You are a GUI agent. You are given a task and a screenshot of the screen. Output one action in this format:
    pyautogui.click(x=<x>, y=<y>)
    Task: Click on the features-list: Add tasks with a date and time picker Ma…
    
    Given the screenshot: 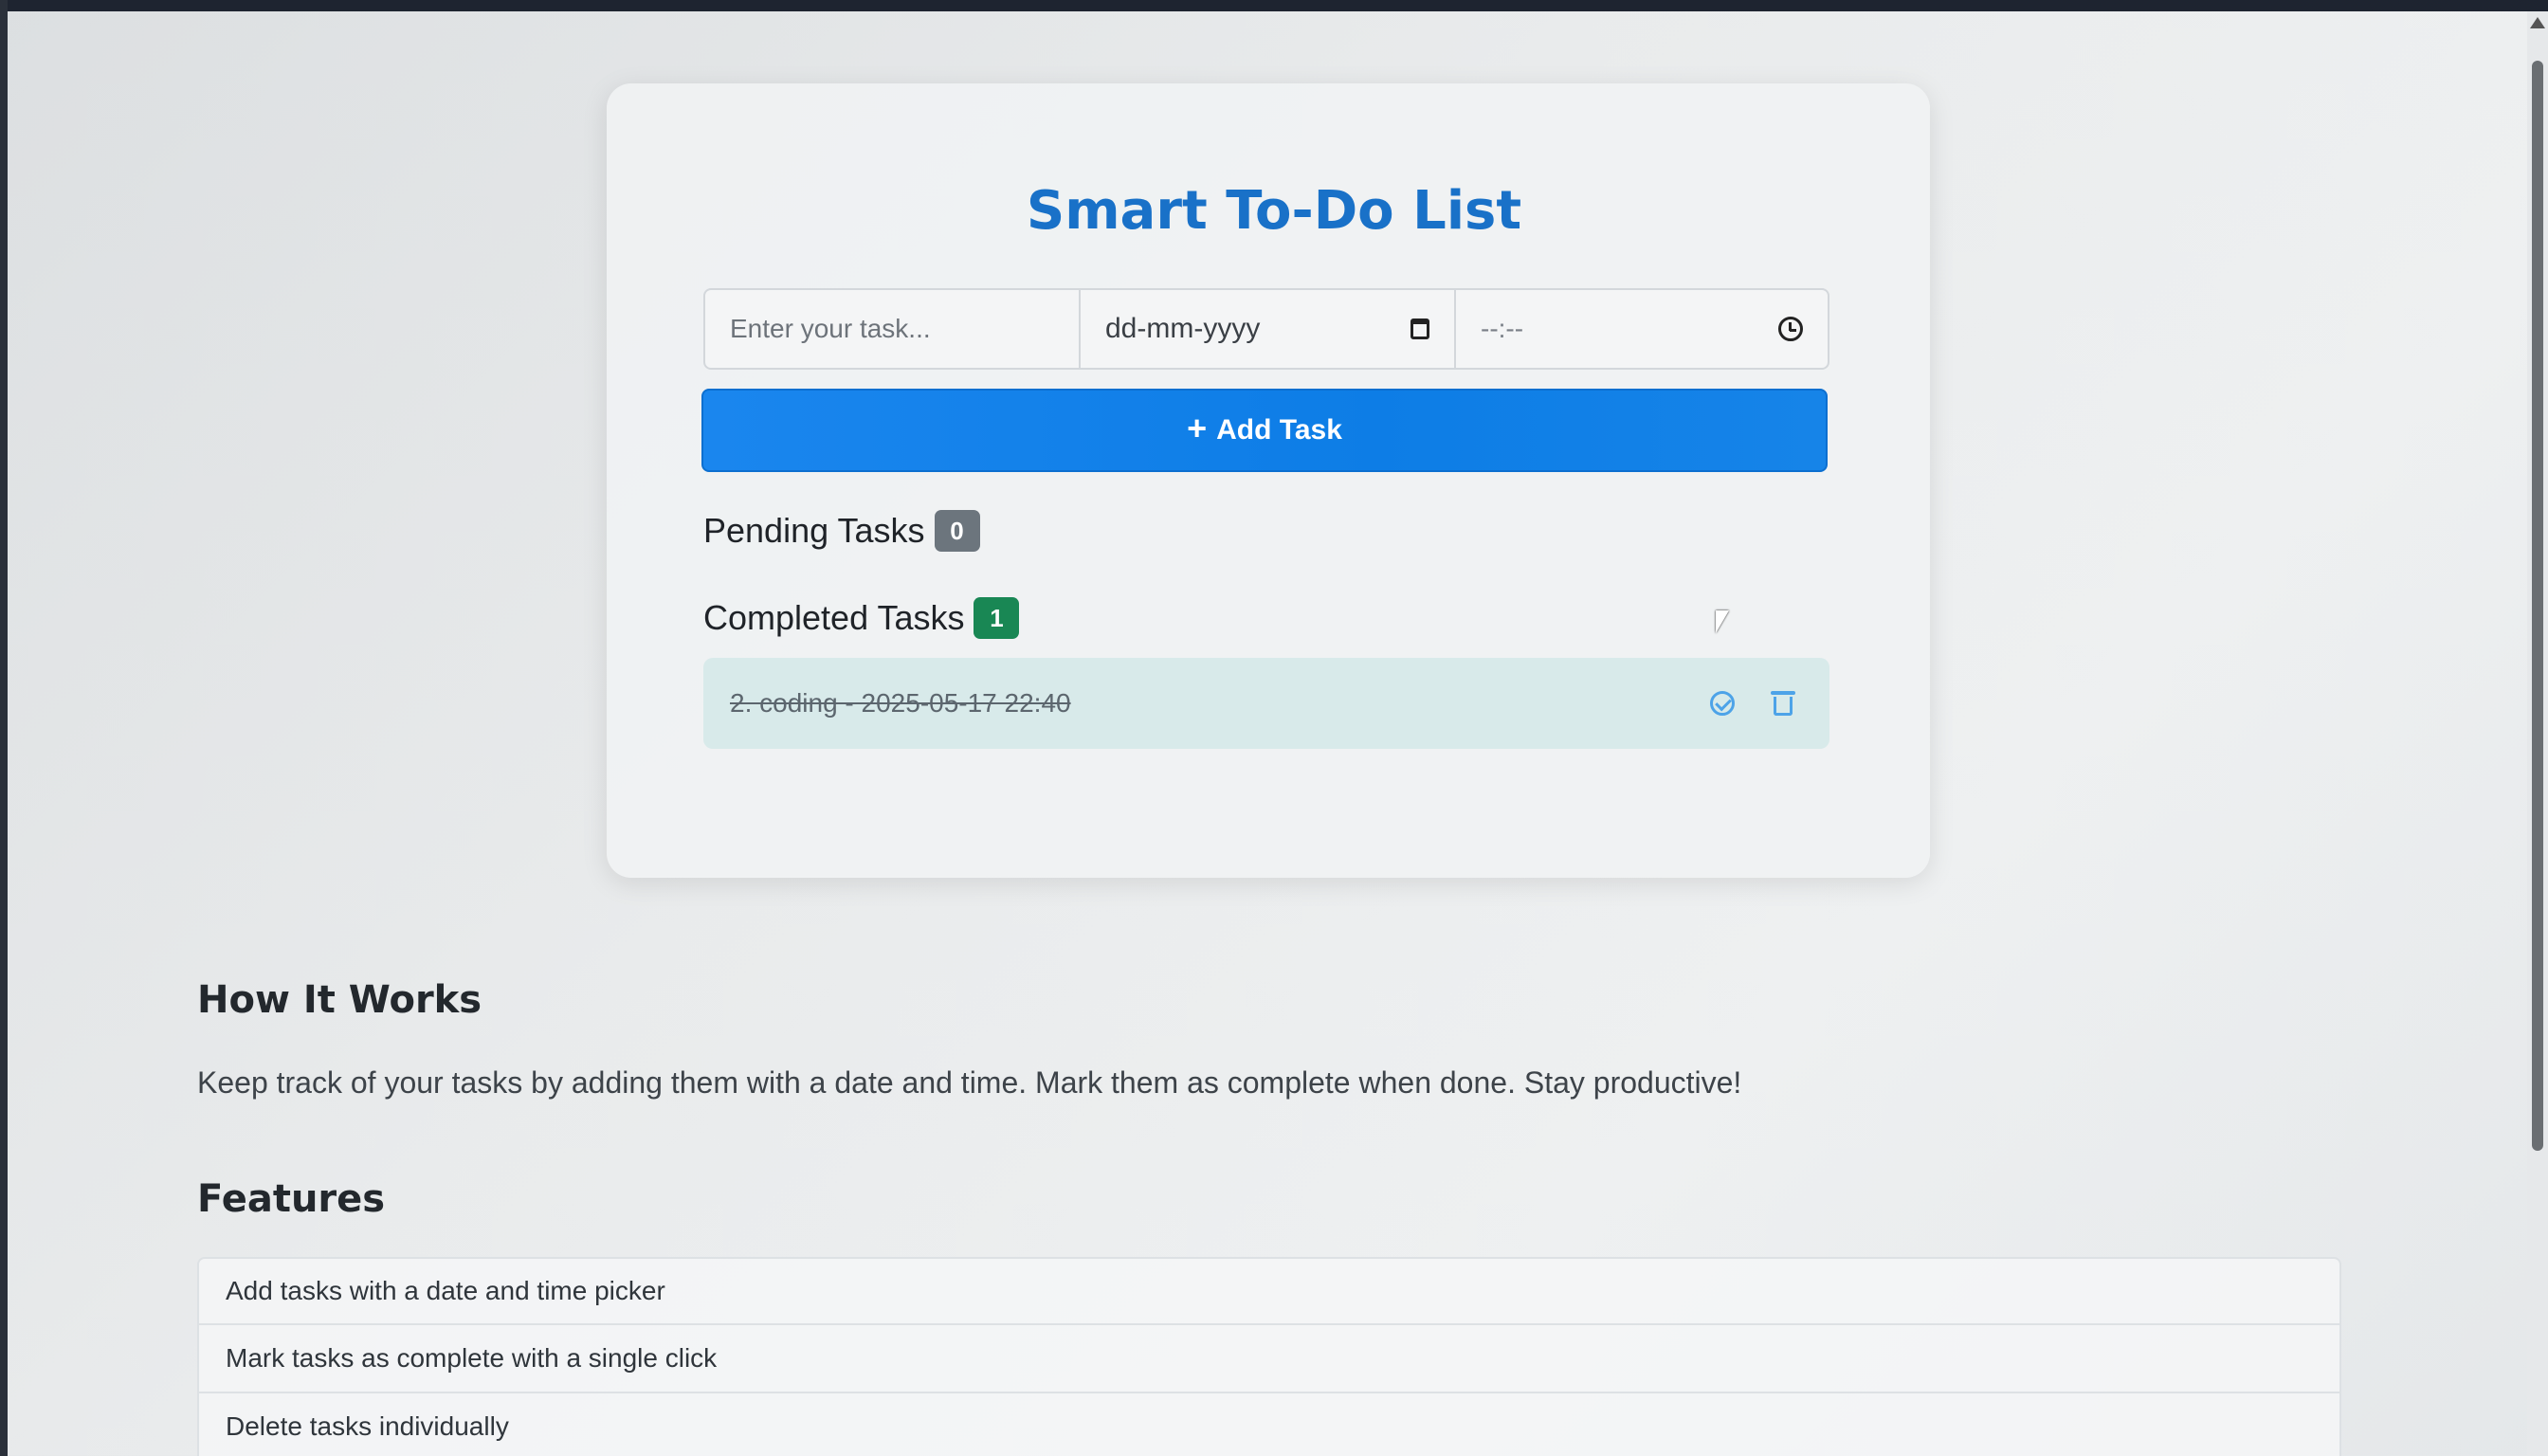 What is the action you would take?
    pyautogui.click(x=1269, y=1356)
    